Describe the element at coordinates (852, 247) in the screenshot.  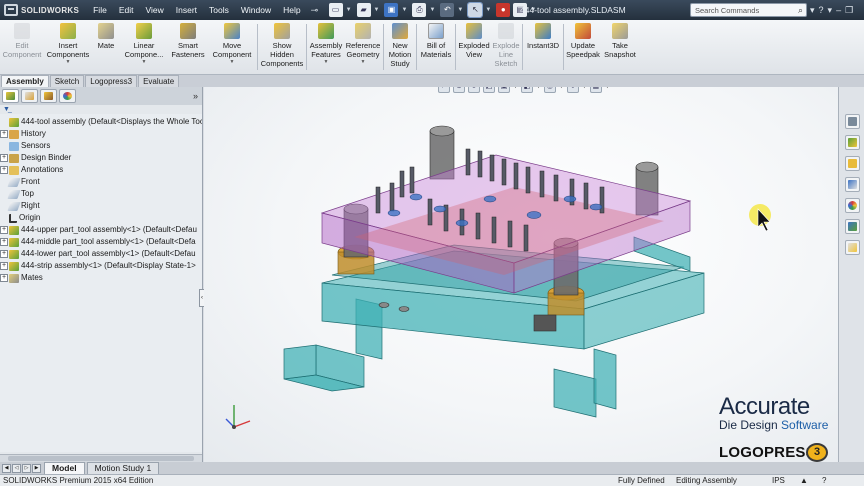
I see `logopress-tab` at that location.